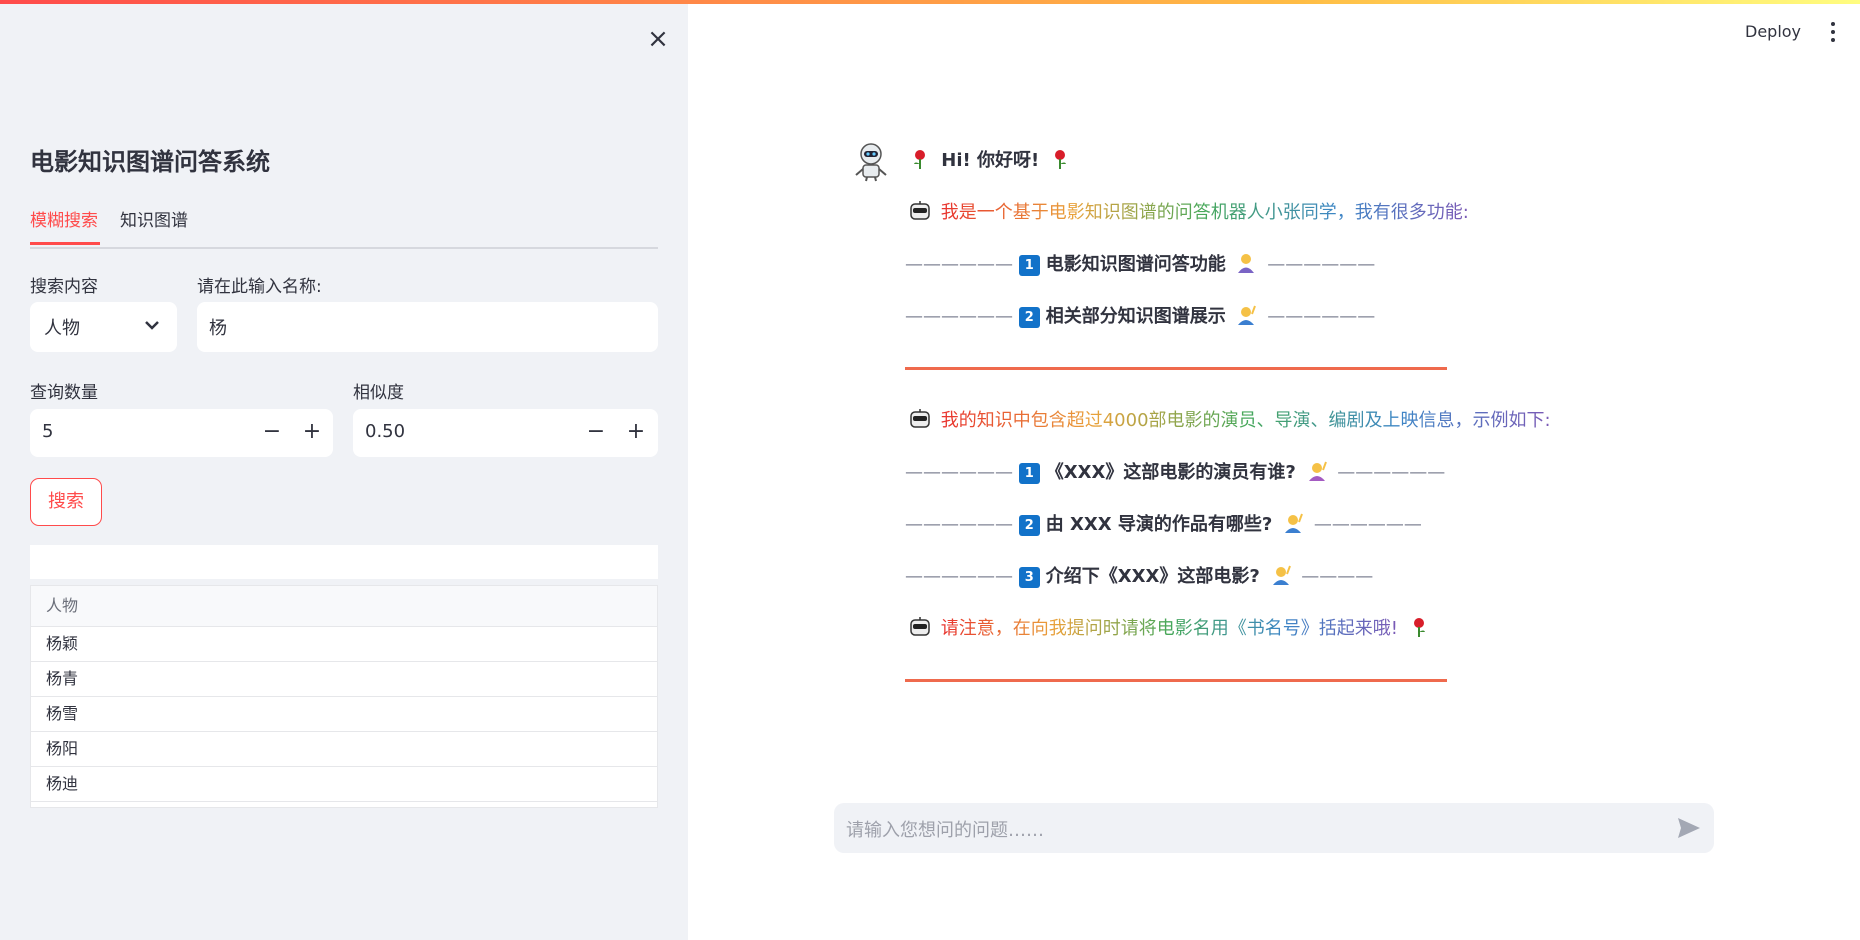 The image size is (1860, 940). I want to click on table-row: 杨阳, so click(344, 749).